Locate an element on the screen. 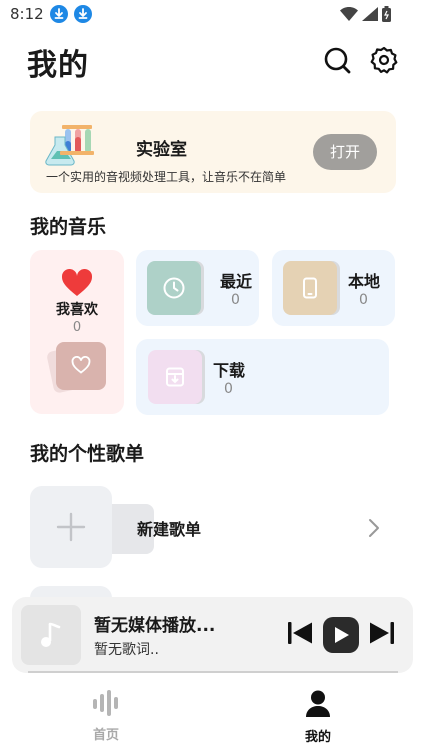 The image size is (425, 756). next-track-icon is located at coordinates (382, 633).